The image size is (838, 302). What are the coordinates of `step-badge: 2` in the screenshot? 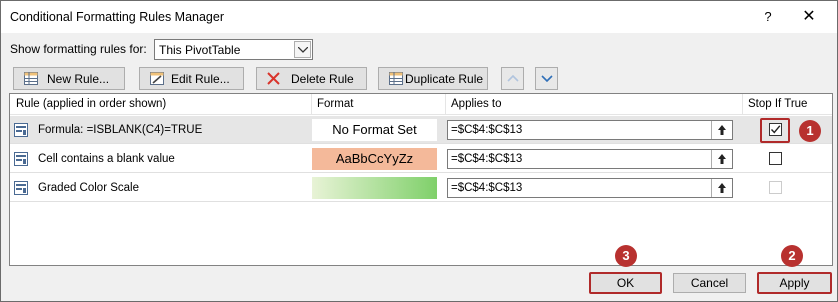 It's located at (792, 256).